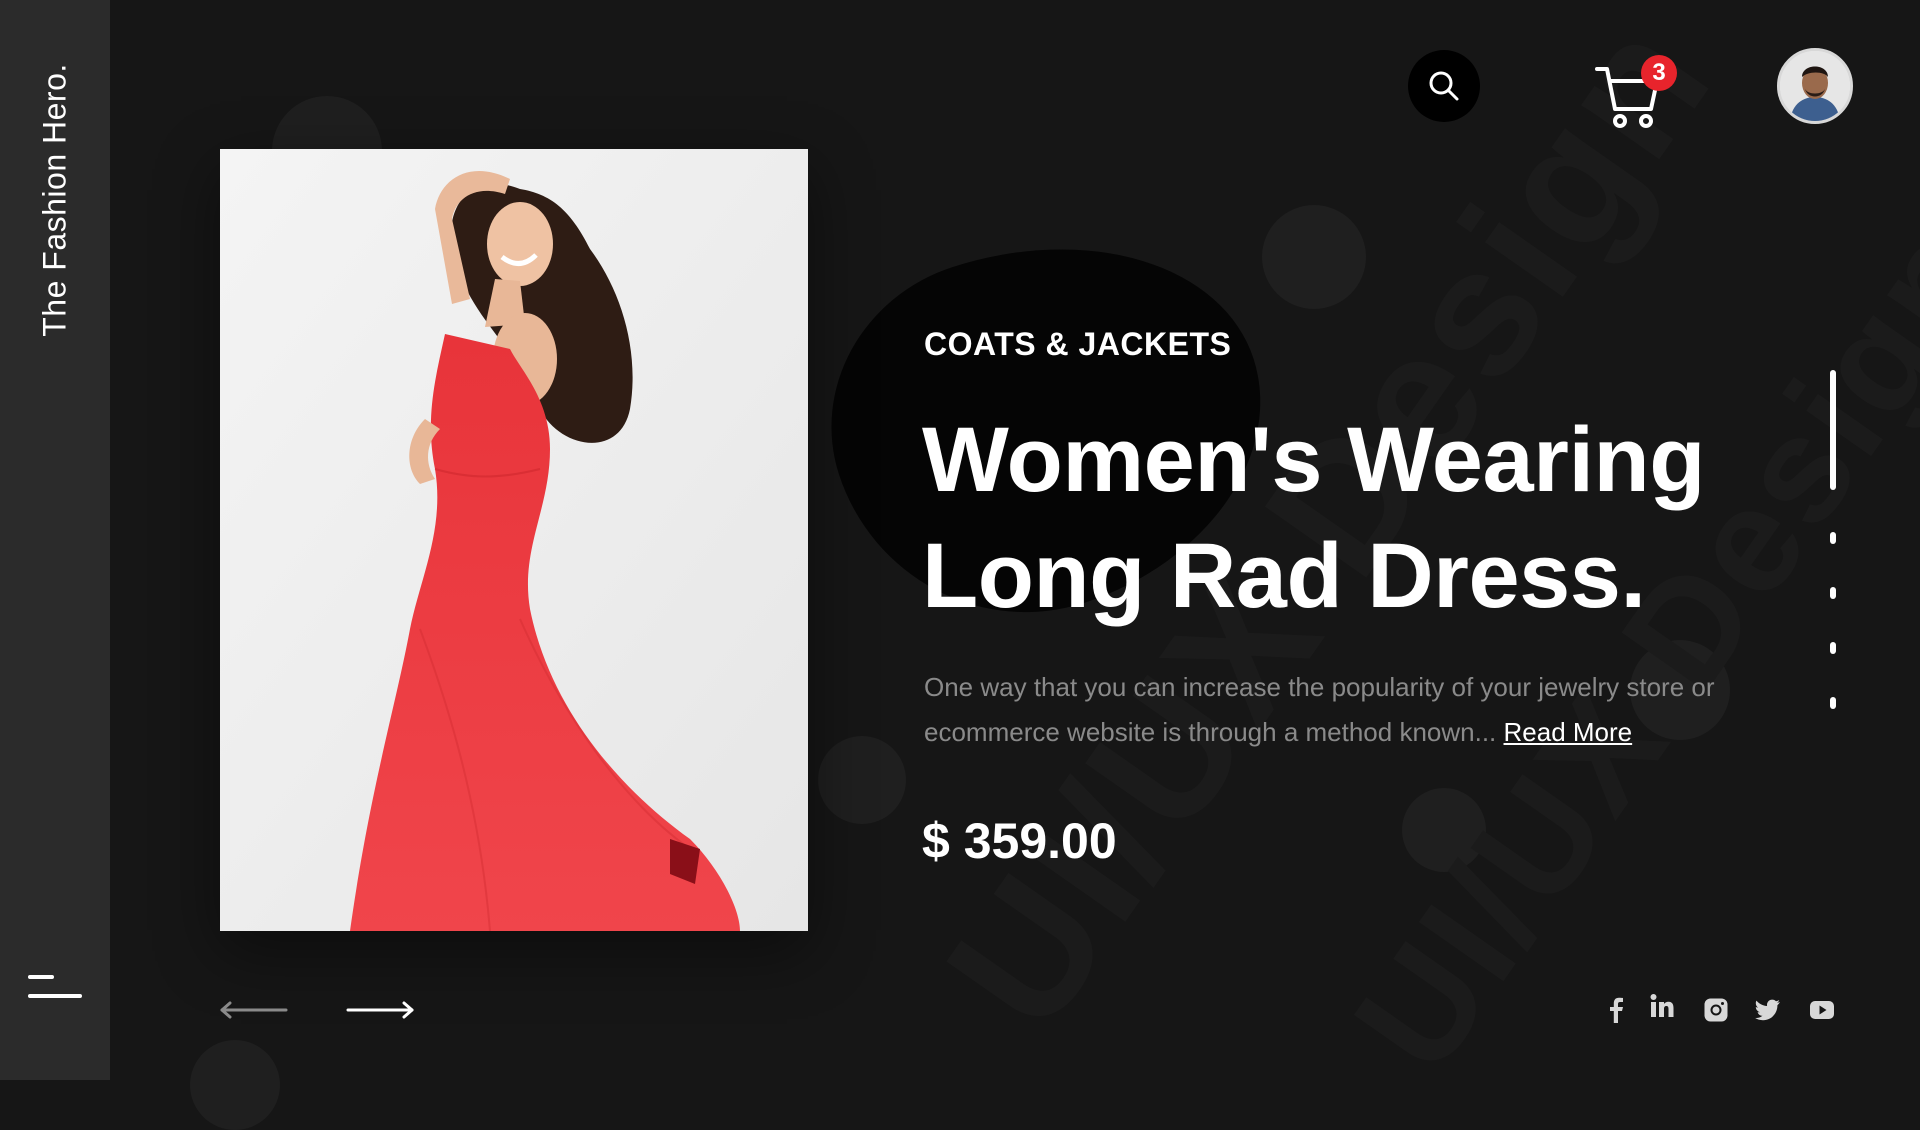  What do you see at coordinates (1568, 732) in the screenshot?
I see `read-more-link: Read More` at bounding box center [1568, 732].